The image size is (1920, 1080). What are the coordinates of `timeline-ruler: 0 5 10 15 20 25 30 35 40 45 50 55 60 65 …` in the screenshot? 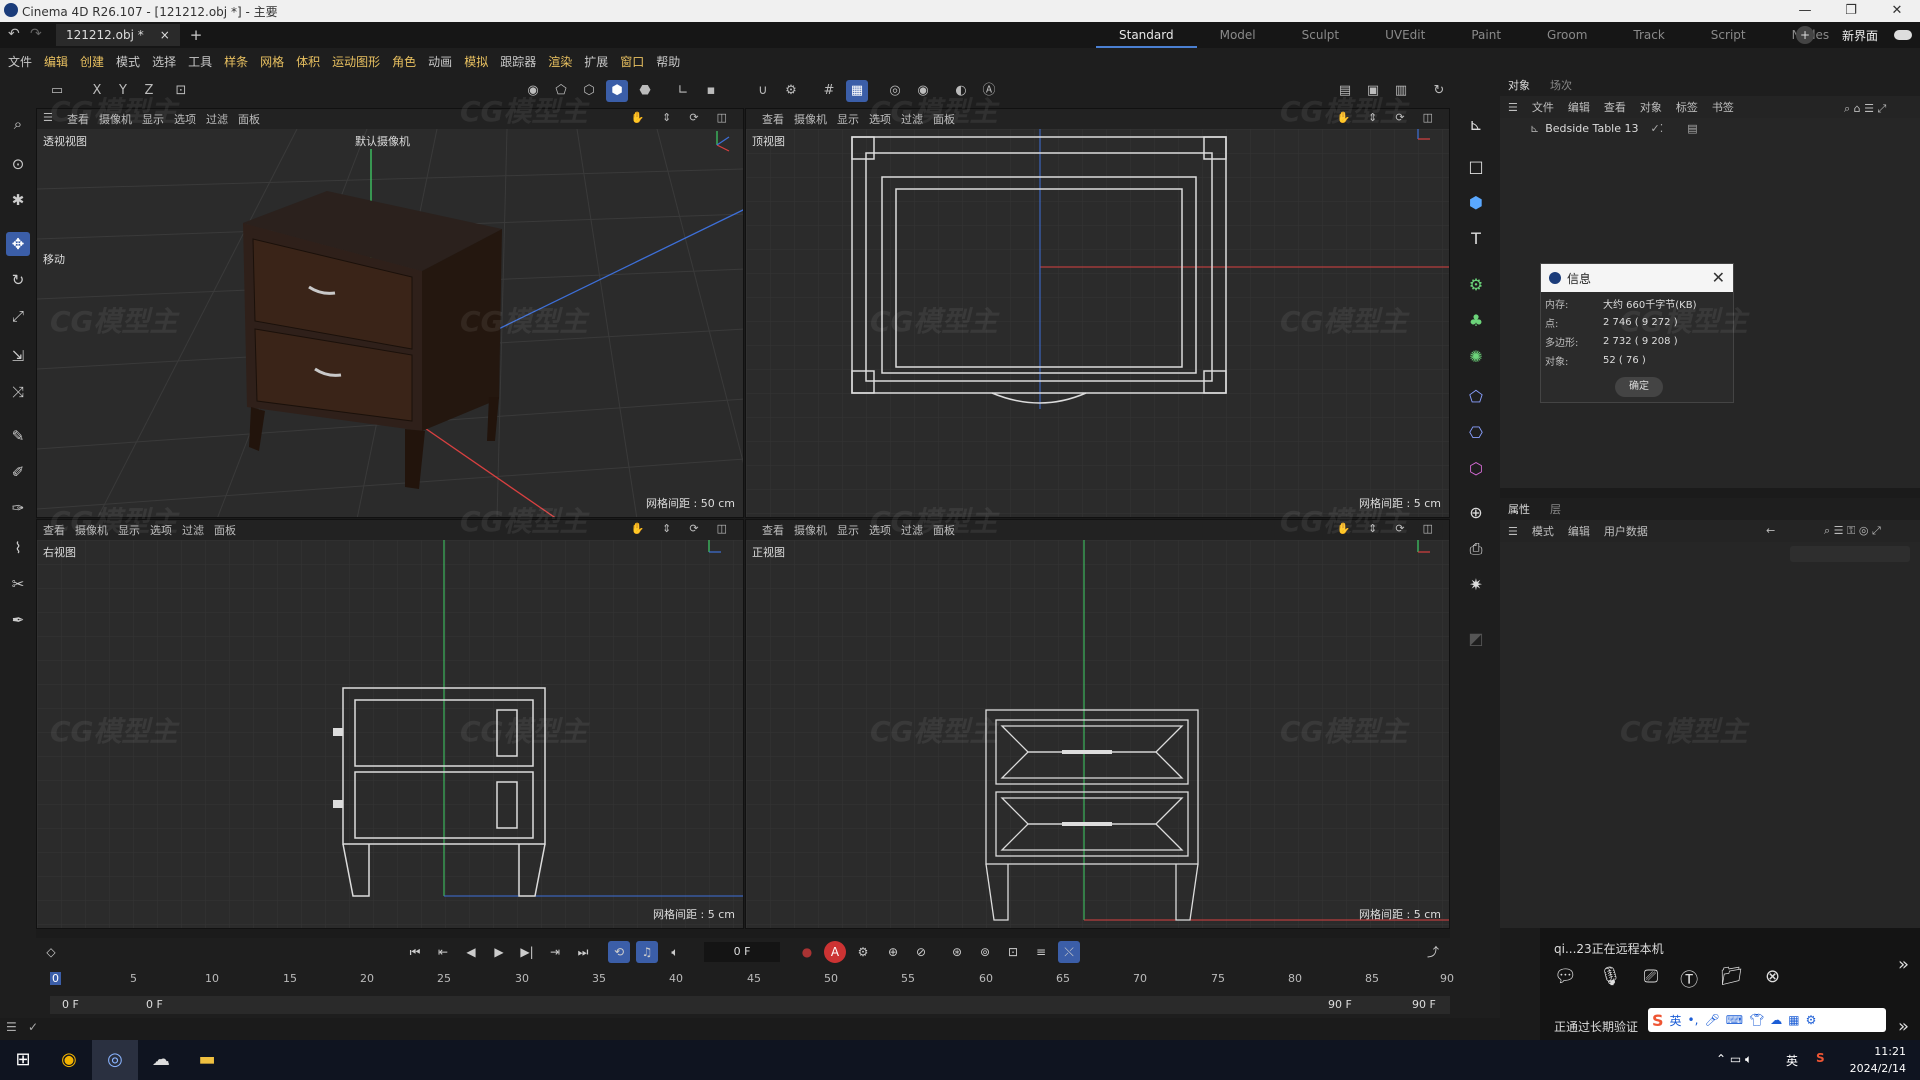 It's located at (752, 982).